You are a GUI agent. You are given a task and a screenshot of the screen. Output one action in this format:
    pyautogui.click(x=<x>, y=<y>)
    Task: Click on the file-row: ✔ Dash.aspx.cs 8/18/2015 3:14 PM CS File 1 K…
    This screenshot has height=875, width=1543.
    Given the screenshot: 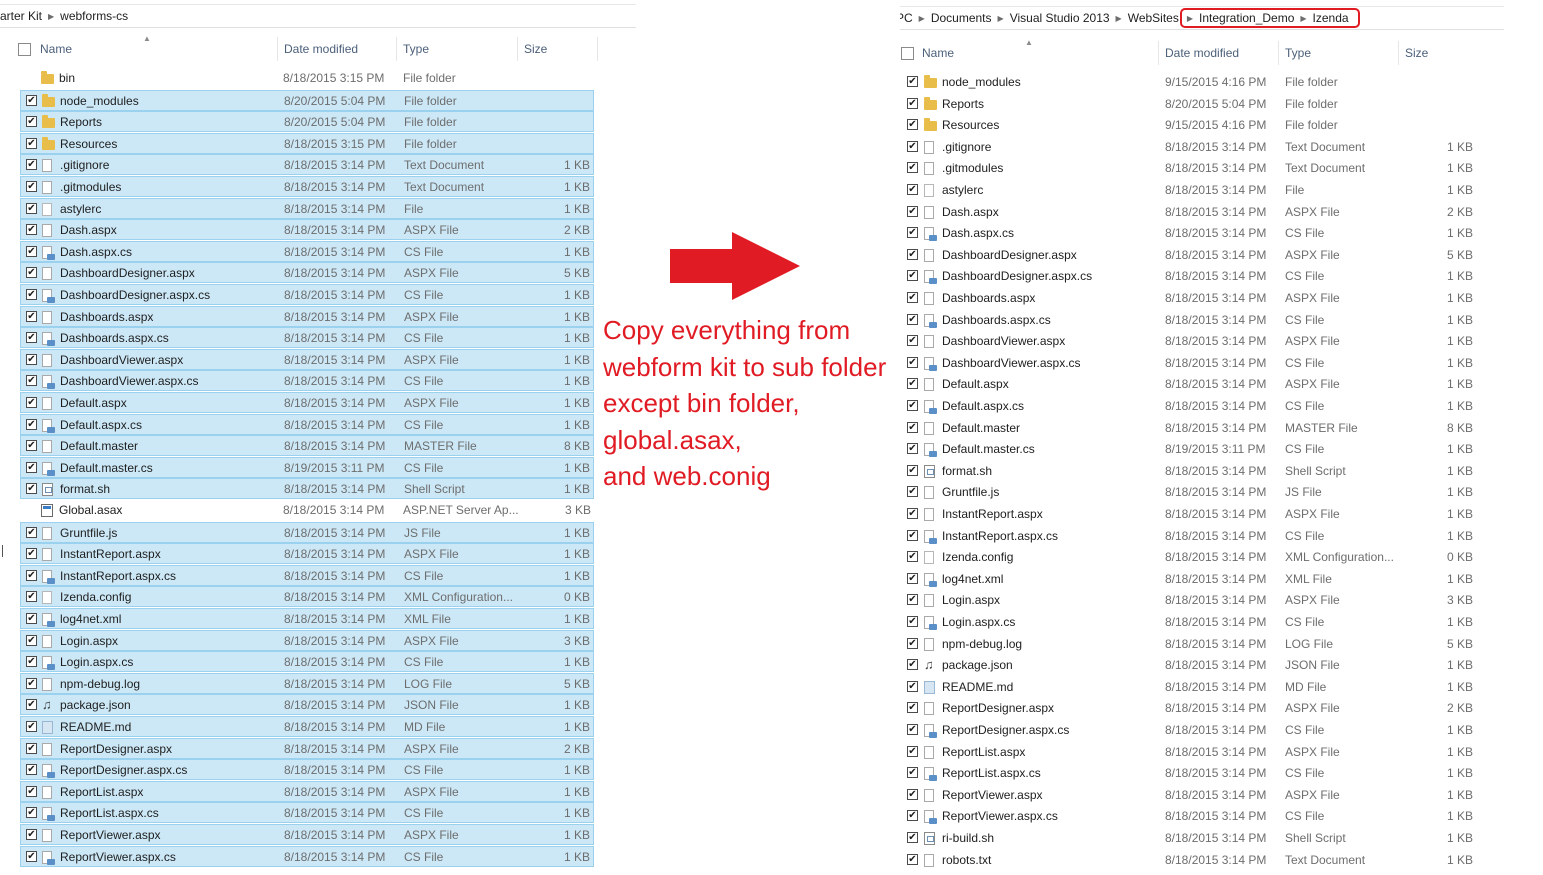 What is the action you would take?
    pyautogui.click(x=307, y=251)
    